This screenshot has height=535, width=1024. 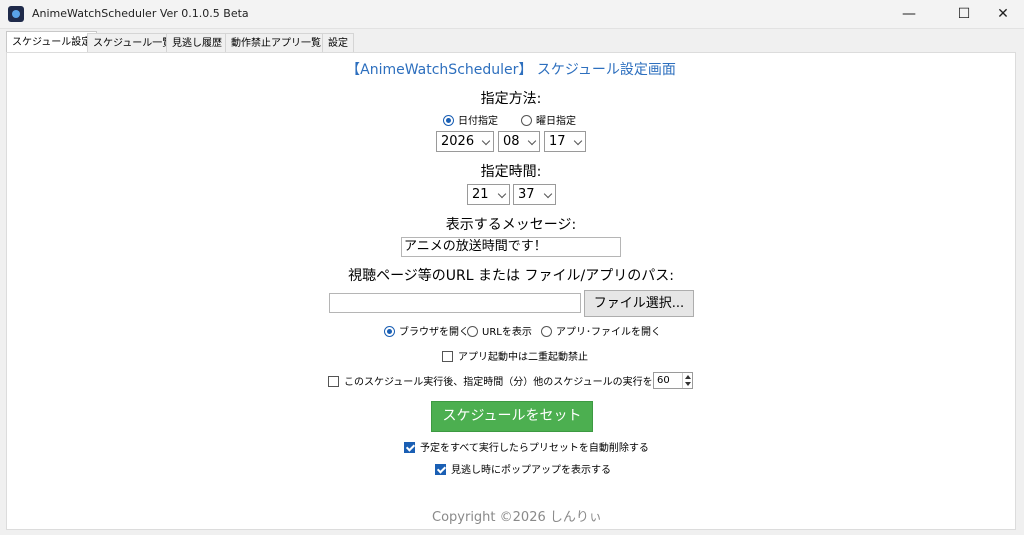 What do you see at coordinates (511, 99) in the screenshot?
I see `method-label: 指定方法:` at bounding box center [511, 99].